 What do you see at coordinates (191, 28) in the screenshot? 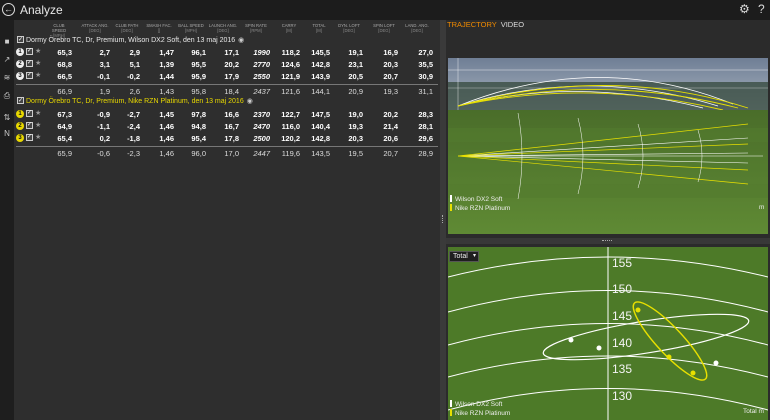
I see `column-header: BALL SPEED [mph]` at bounding box center [191, 28].